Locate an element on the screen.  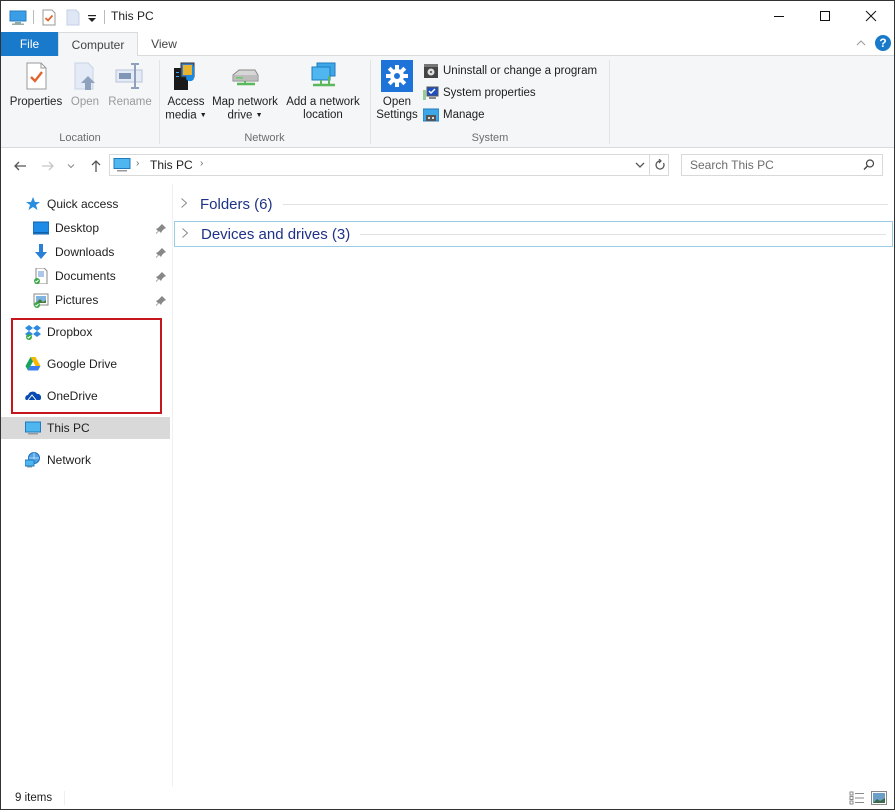
nav-item-pictures: Pictures is located at coordinates (102, 300).